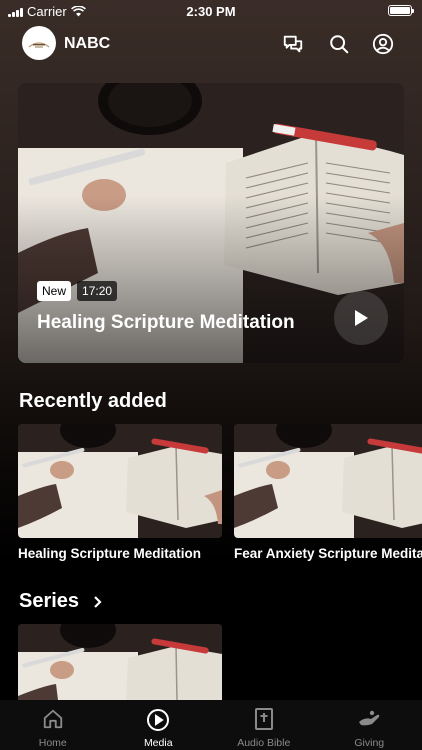  What do you see at coordinates (401, 10) in the screenshot?
I see `battery-icon` at bounding box center [401, 10].